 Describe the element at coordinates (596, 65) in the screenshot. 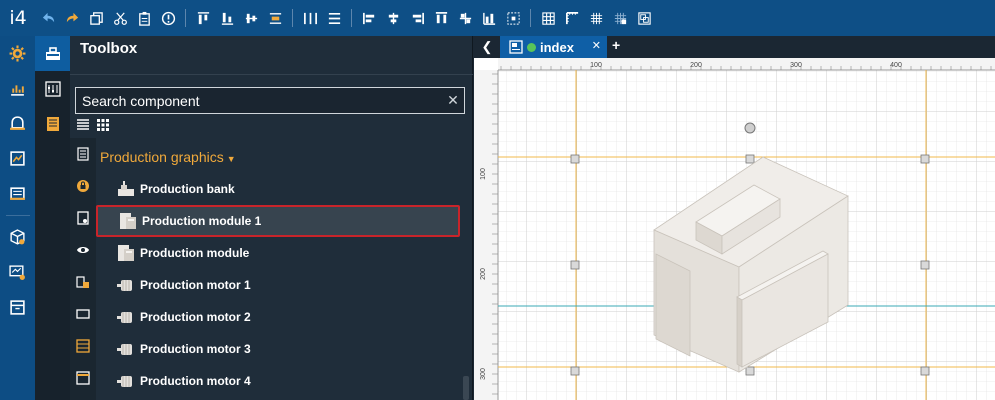

I see `ruler-label-h: 100` at that location.